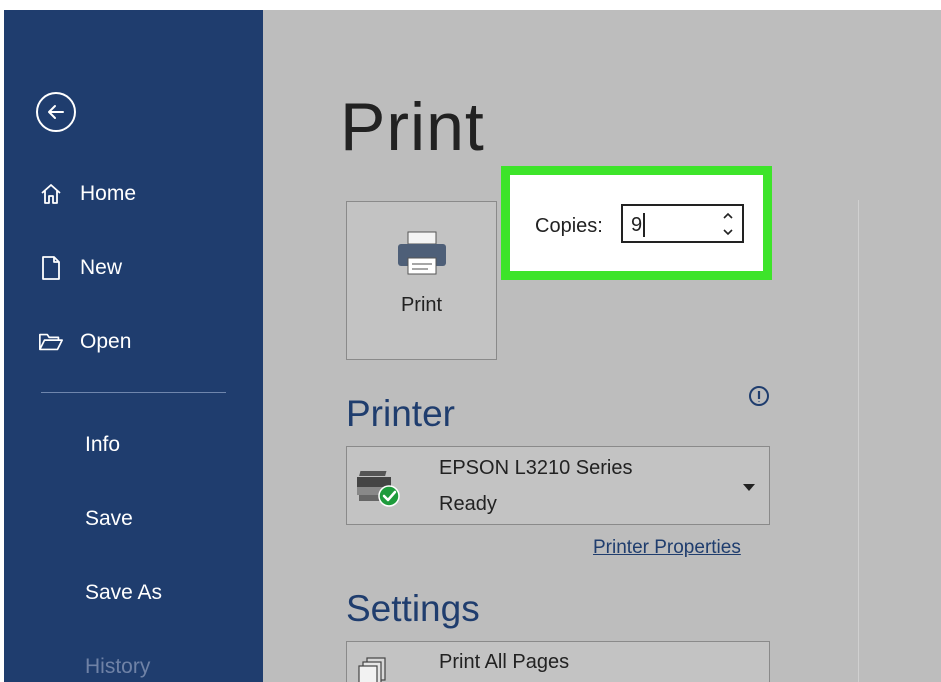  I want to click on info-icon, so click(759, 396).